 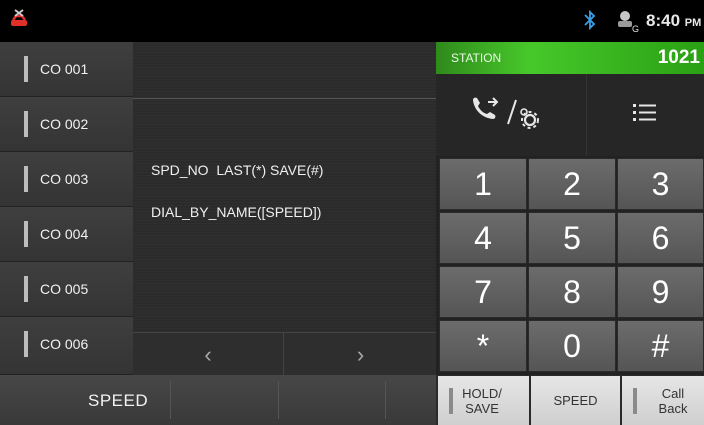 I want to click on co-line-button: CO 005, so click(x=66, y=289).